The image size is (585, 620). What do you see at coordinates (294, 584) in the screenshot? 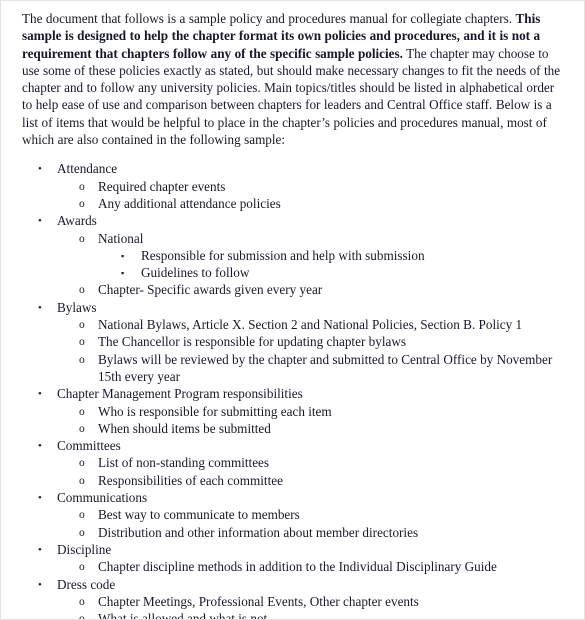
I see `outline-item-level1: • Dress code` at bounding box center [294, 584].